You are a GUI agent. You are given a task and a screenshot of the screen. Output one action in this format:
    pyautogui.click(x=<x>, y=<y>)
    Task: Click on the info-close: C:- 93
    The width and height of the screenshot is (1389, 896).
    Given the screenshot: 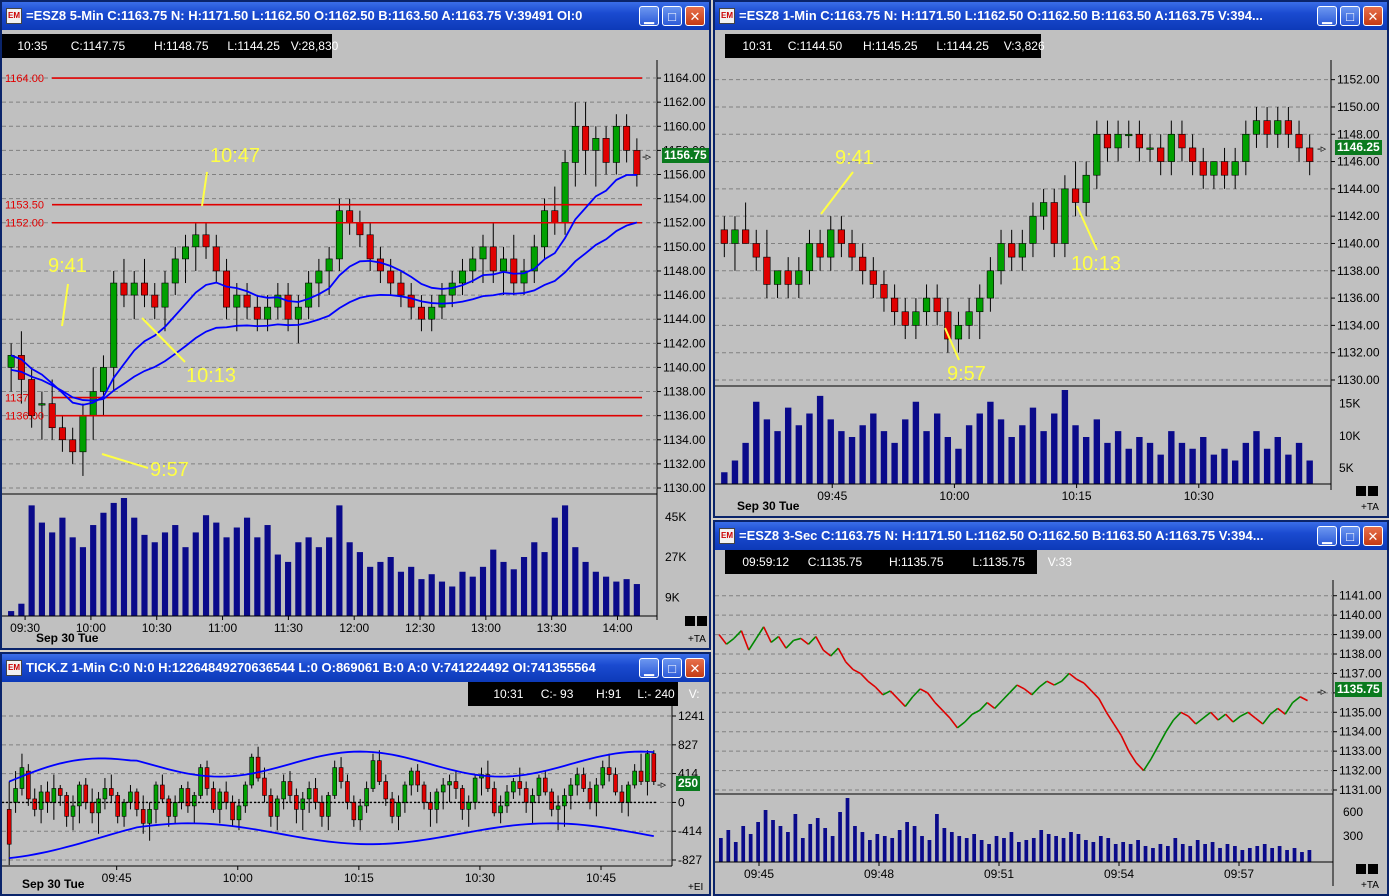 What is the action you would take?
    pyautogui.click(x=557, y=694)
    